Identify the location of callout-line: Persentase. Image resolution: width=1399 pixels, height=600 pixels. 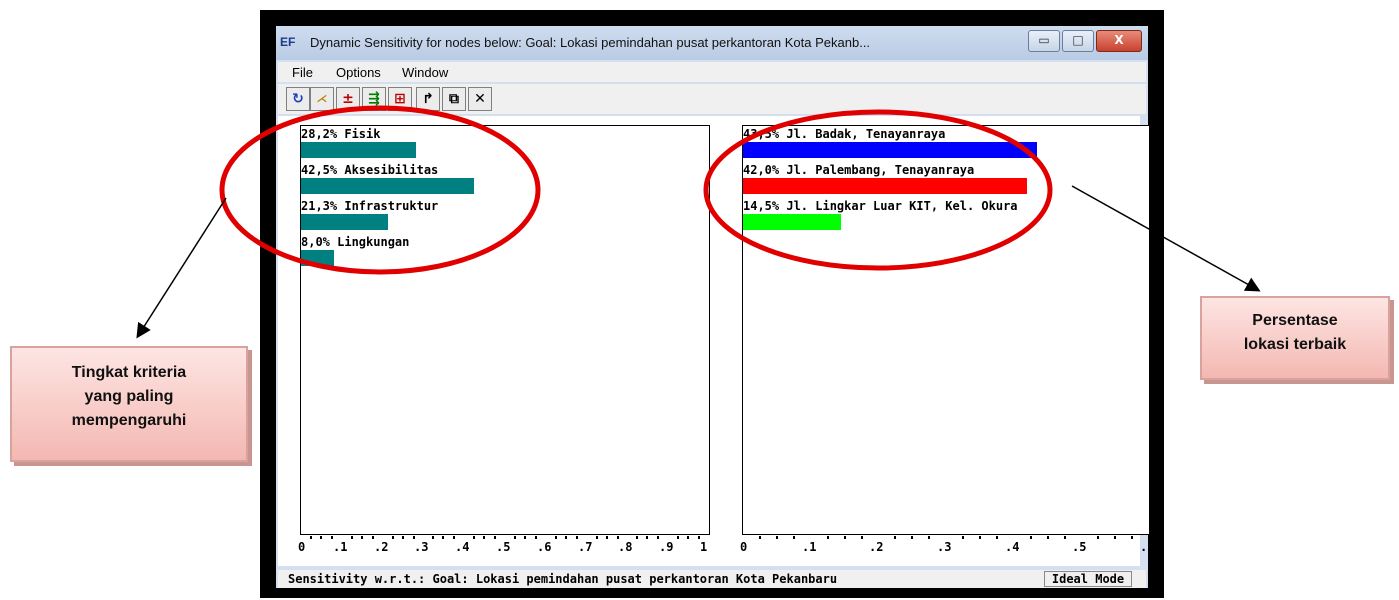
(1295, 320).